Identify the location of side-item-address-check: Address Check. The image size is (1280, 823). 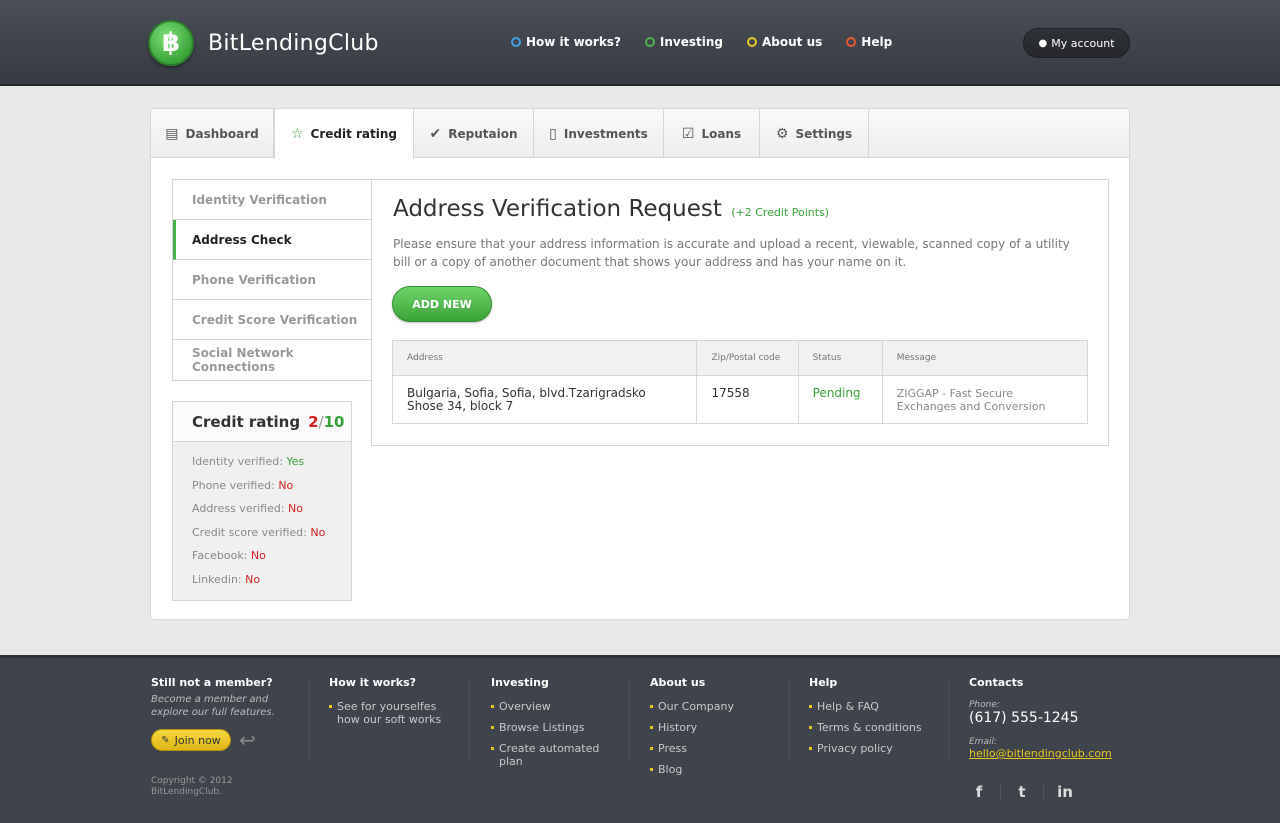
(272, 240).